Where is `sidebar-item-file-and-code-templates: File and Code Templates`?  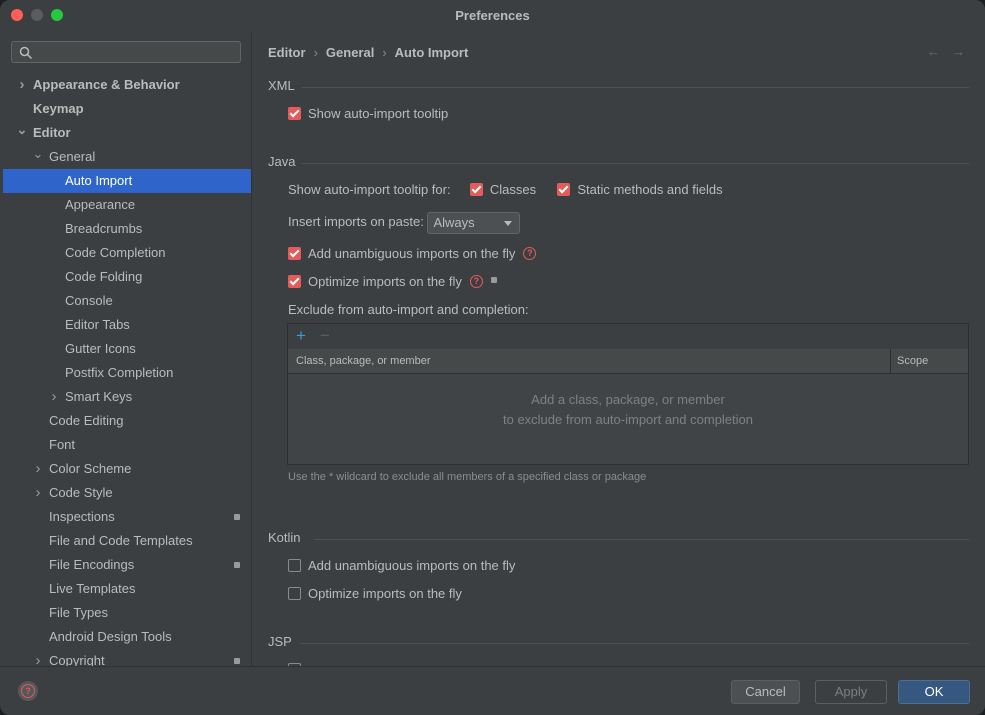
sidebar-item-file-and-code-templates: File and Code Templates is located at coordinates (127, 541).